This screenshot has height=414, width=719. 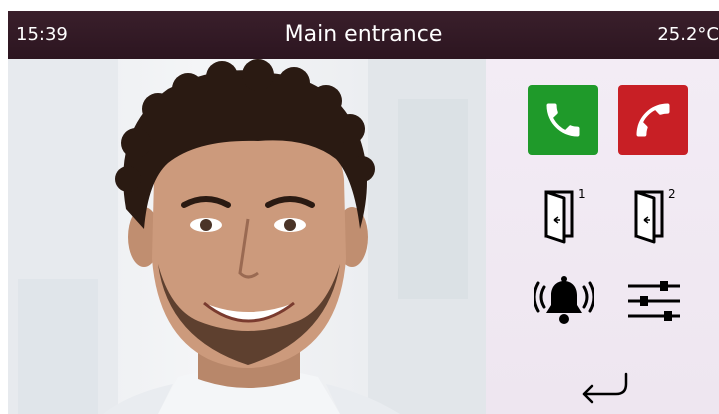 I want to click on alarm-bell-button, so click(x=564, y=301).